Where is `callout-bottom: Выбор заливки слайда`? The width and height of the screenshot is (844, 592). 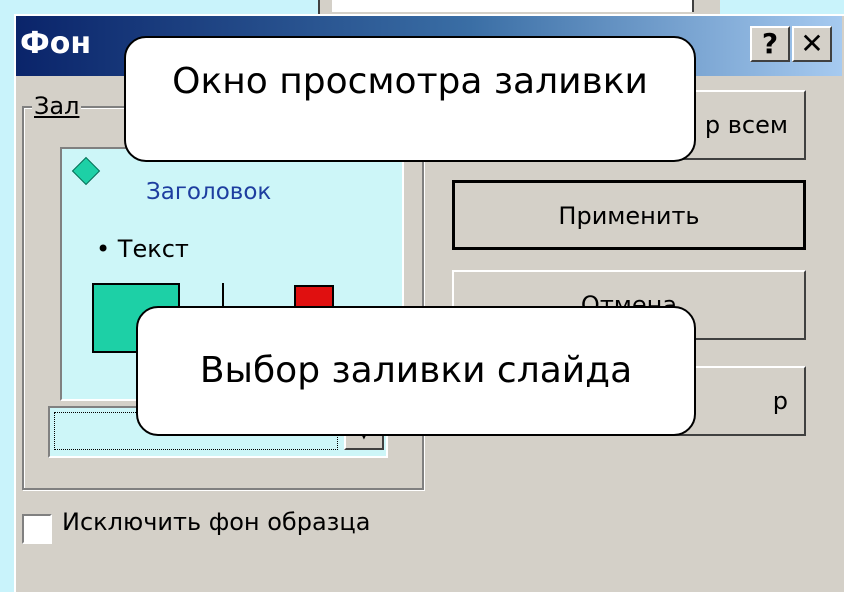 callout-bottom: Выбор заливки слайда is located at coordinates (416, 371).